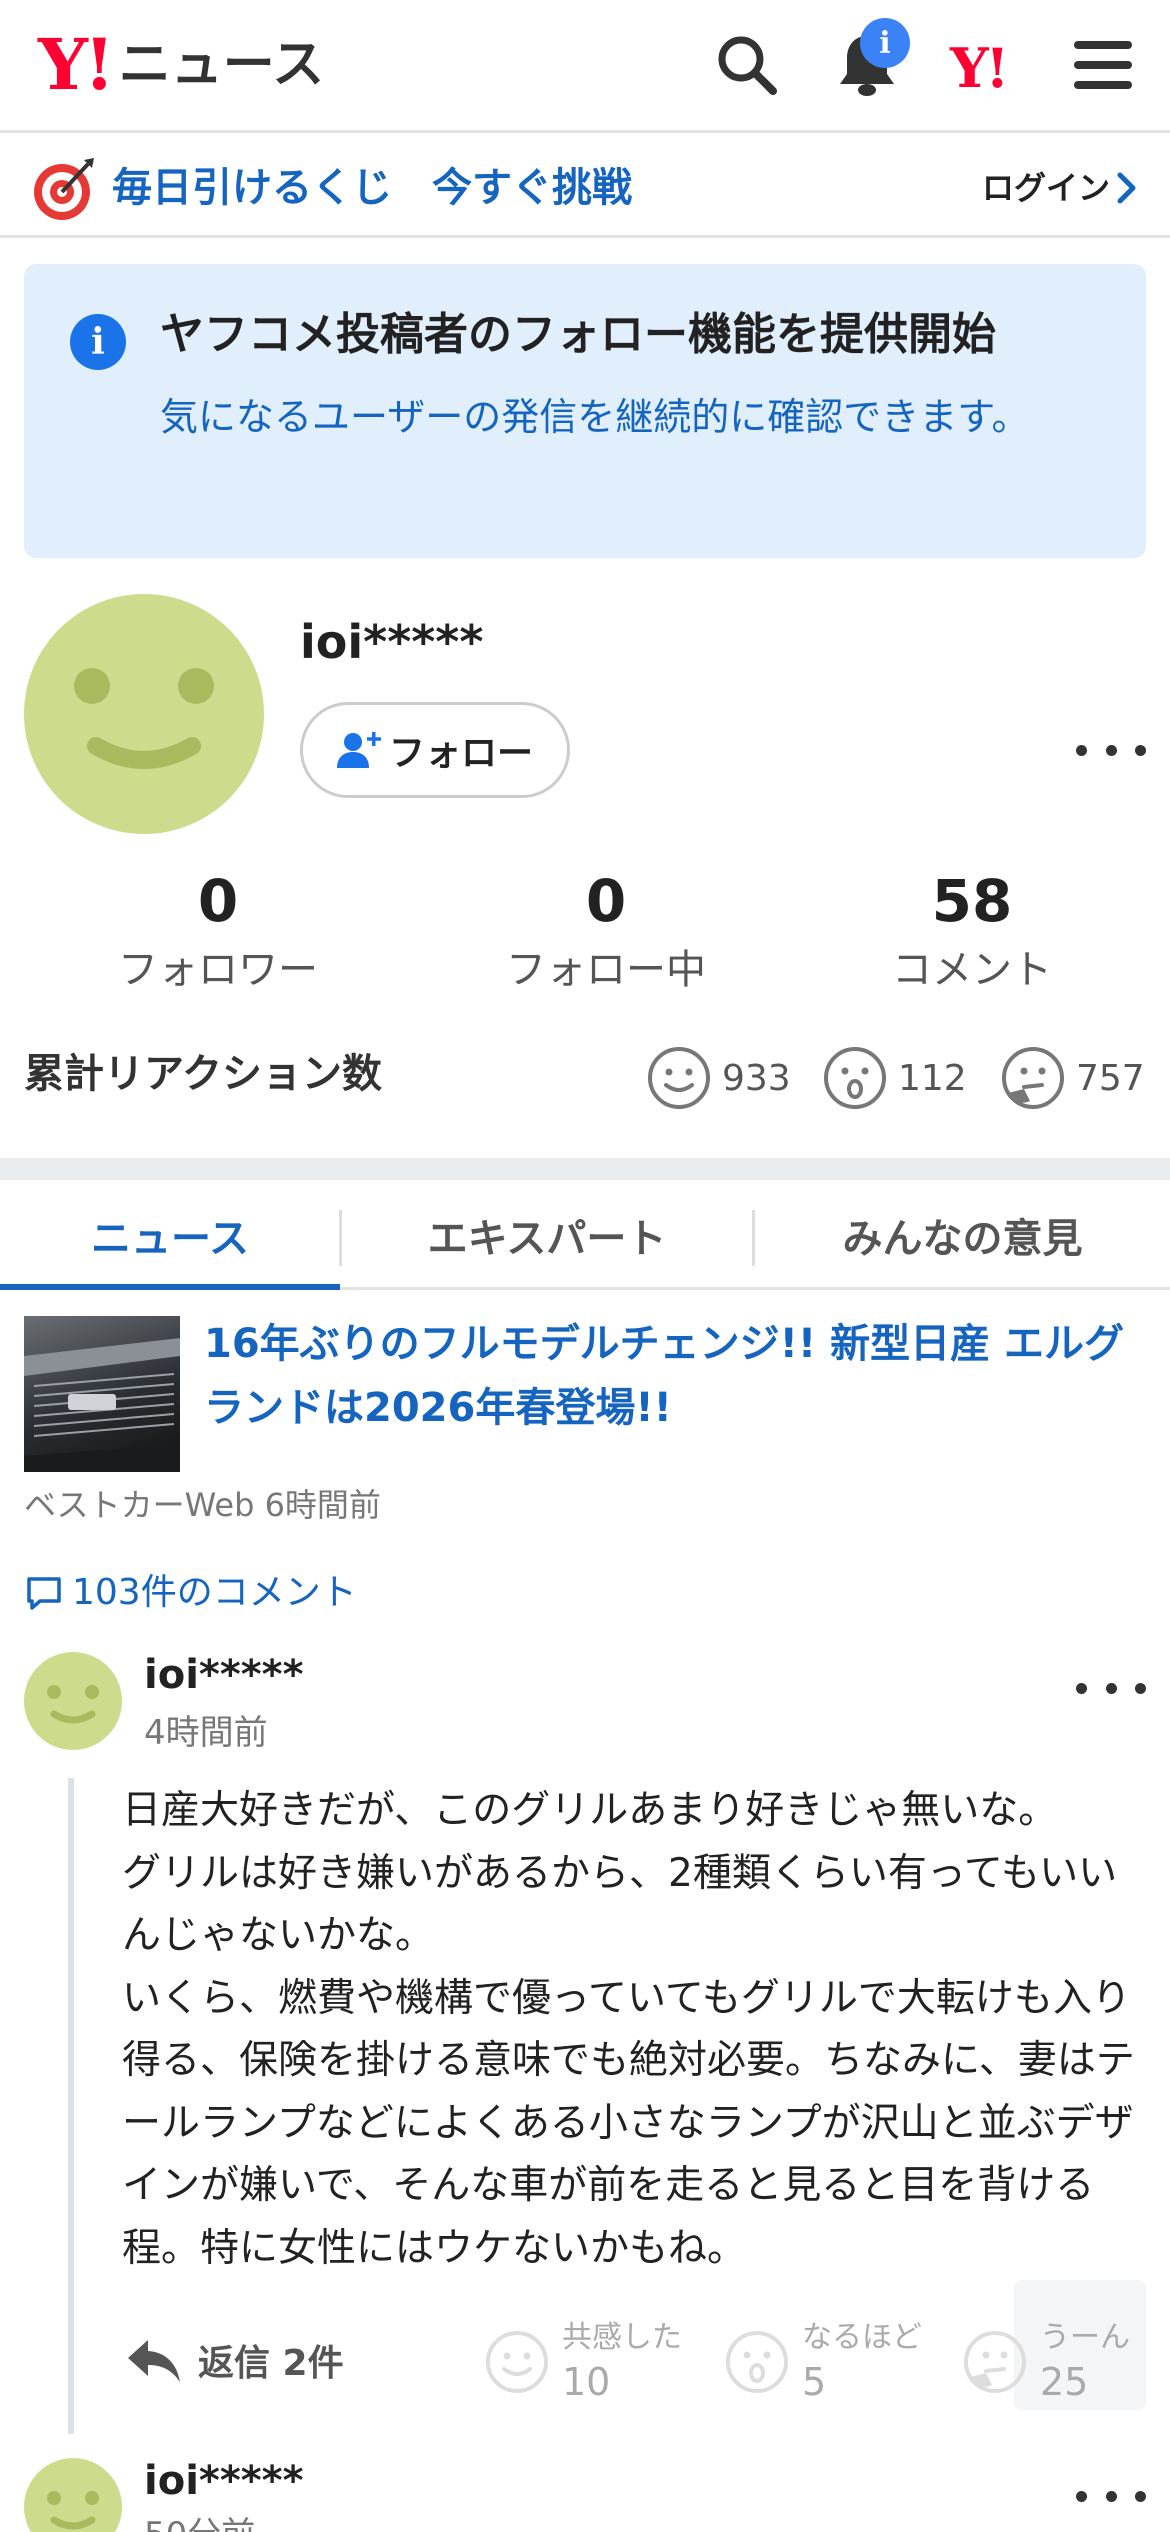 This screenshot has height=2532, width=1170. What do you see at coordinates (862, 2337) in the screenshot?
I see `insightful-label: なるほど` at bounding box center [862, 2337].